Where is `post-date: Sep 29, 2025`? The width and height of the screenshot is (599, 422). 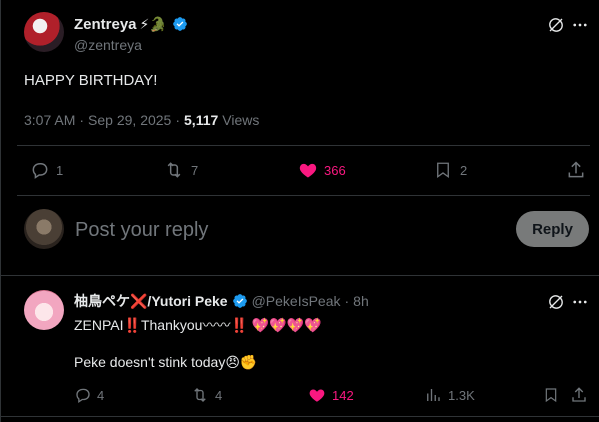 post-date: Sep 29, 2025 is located at coordinates (129, 120).